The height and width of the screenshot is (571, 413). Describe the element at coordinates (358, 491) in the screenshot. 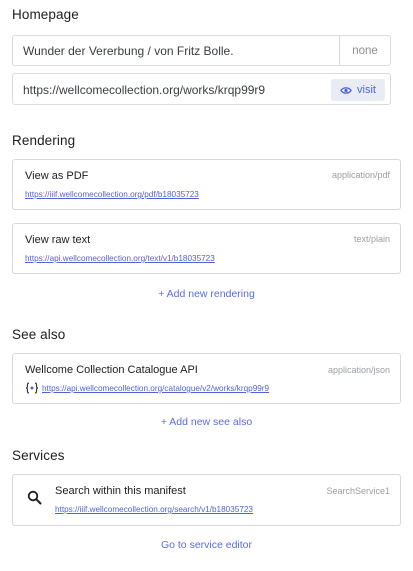

I see `service-type: SearchService1` at that location.